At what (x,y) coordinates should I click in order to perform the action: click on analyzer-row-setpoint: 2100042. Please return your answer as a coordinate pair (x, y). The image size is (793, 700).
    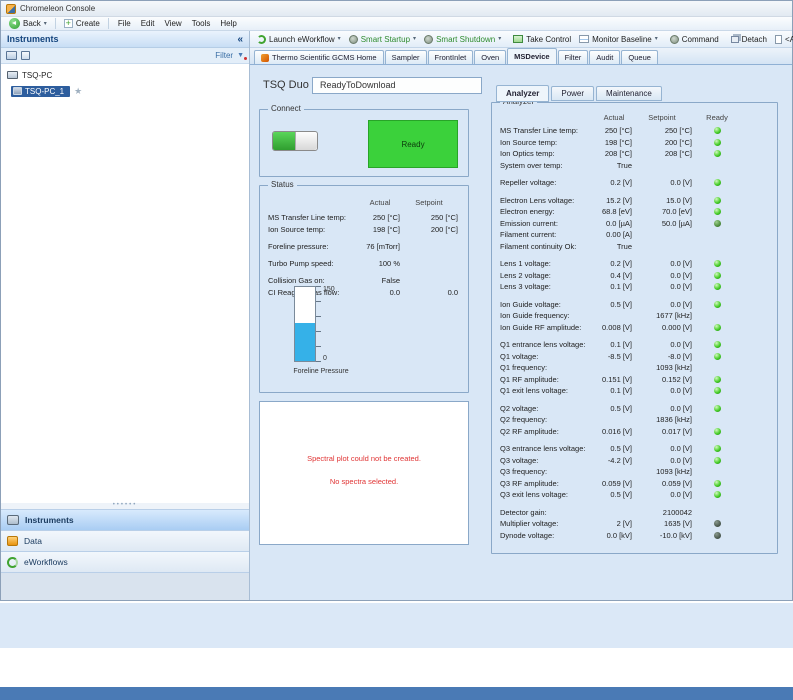
    Looking at the image, I should click on (677, 512).